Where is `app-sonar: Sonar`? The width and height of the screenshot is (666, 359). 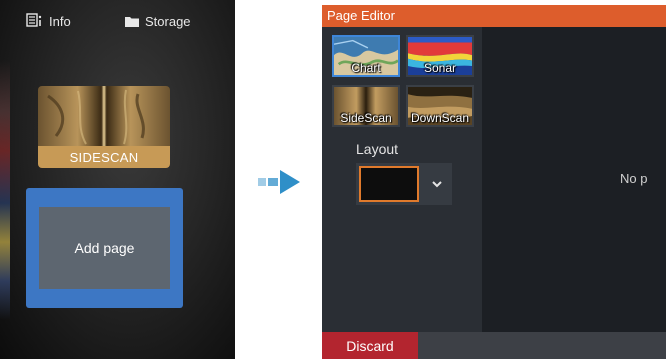 app-sonar: Sonar is located at coordinates (440, 56).